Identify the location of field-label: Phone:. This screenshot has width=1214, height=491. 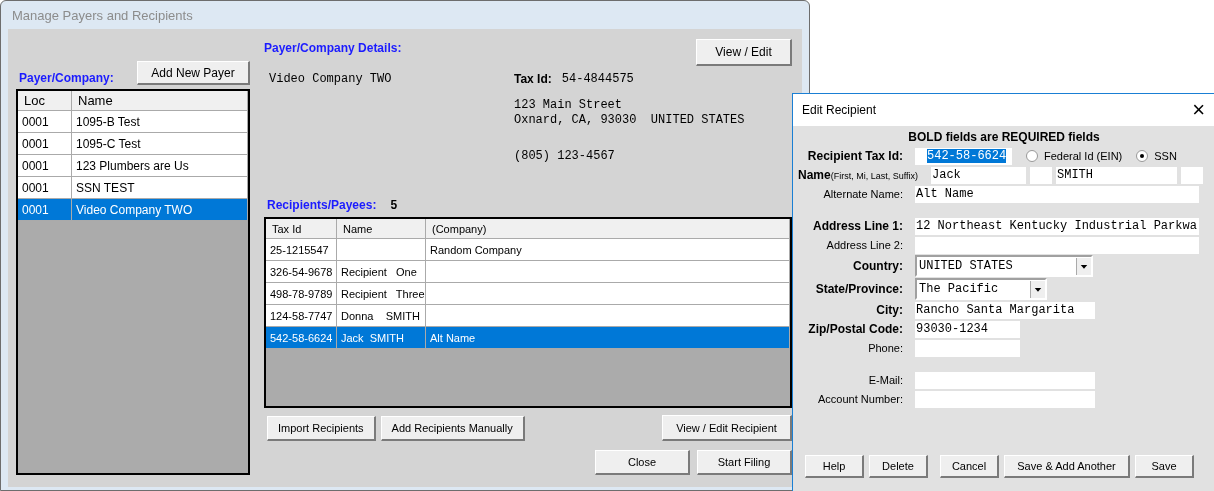
(885, 348).